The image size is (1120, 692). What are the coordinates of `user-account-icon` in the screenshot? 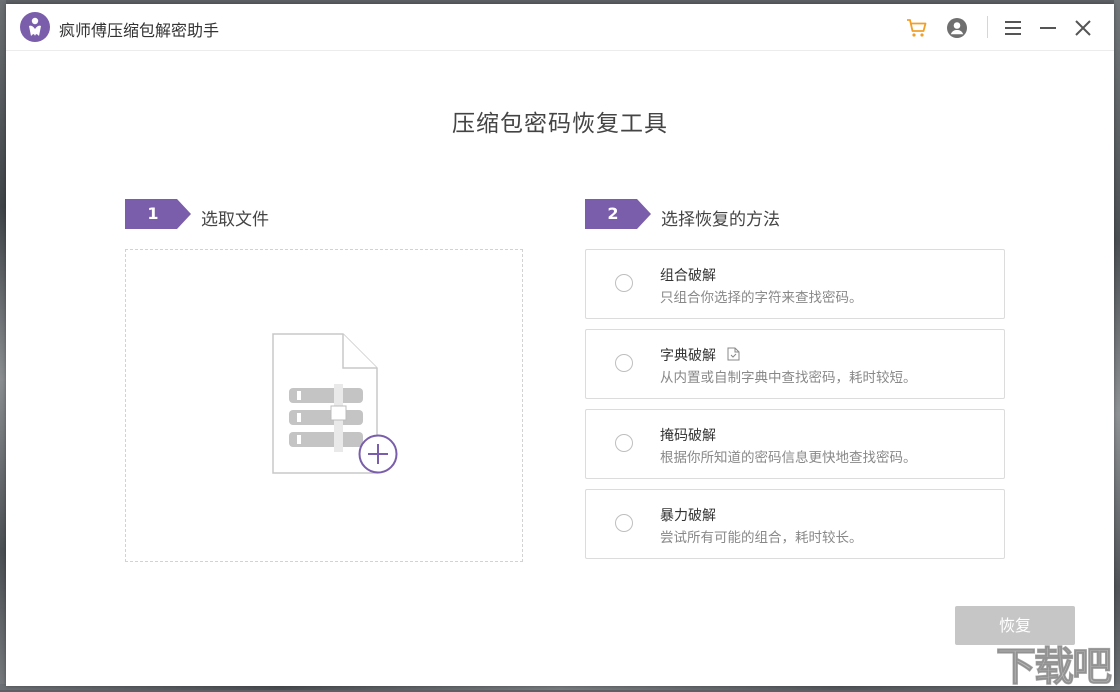 It's located at (957, 28).